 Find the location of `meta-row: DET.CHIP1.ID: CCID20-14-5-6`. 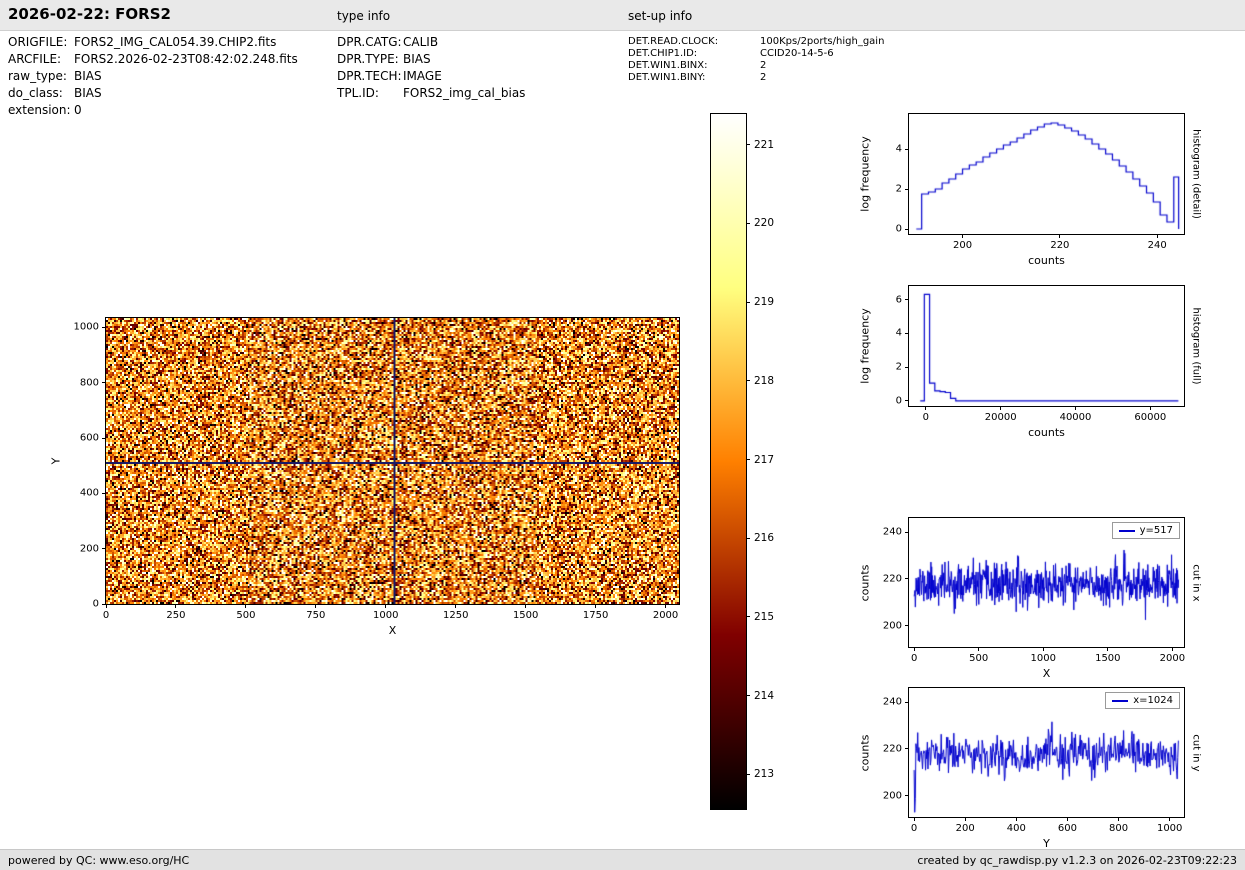

meta-row: DET.CHIP1.ID: CCID20-14-5-6 is located at coordinates (756, 54).